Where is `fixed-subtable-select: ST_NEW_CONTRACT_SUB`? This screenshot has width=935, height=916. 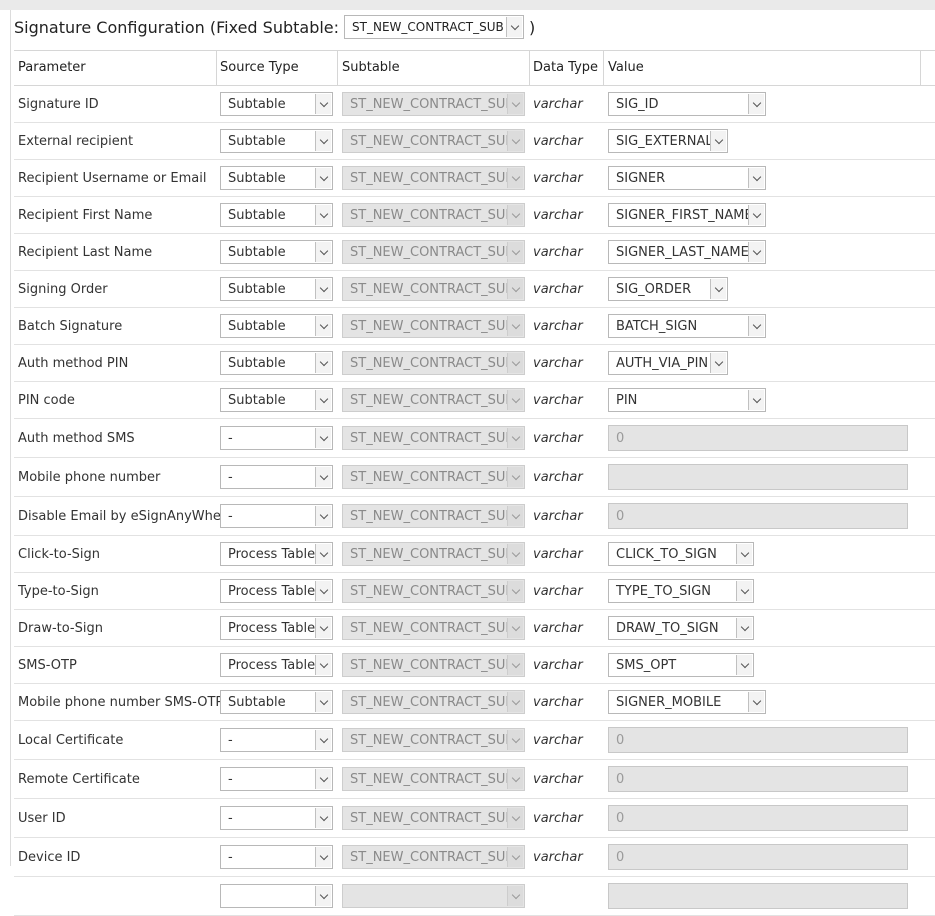 fixed-subtable-select: ST_NEW_CONTRACT_SUB is located at coordinates (434, 27).